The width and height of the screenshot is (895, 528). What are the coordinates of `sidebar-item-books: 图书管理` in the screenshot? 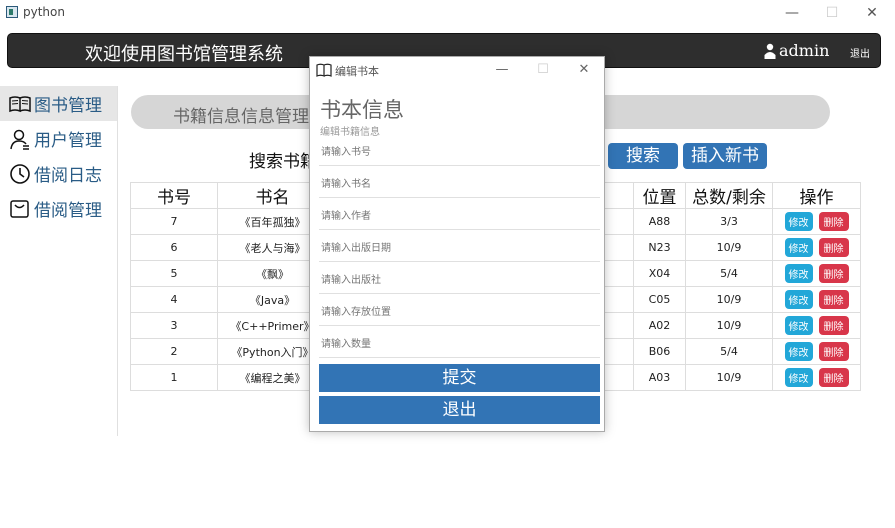 It's located at (58, 103).